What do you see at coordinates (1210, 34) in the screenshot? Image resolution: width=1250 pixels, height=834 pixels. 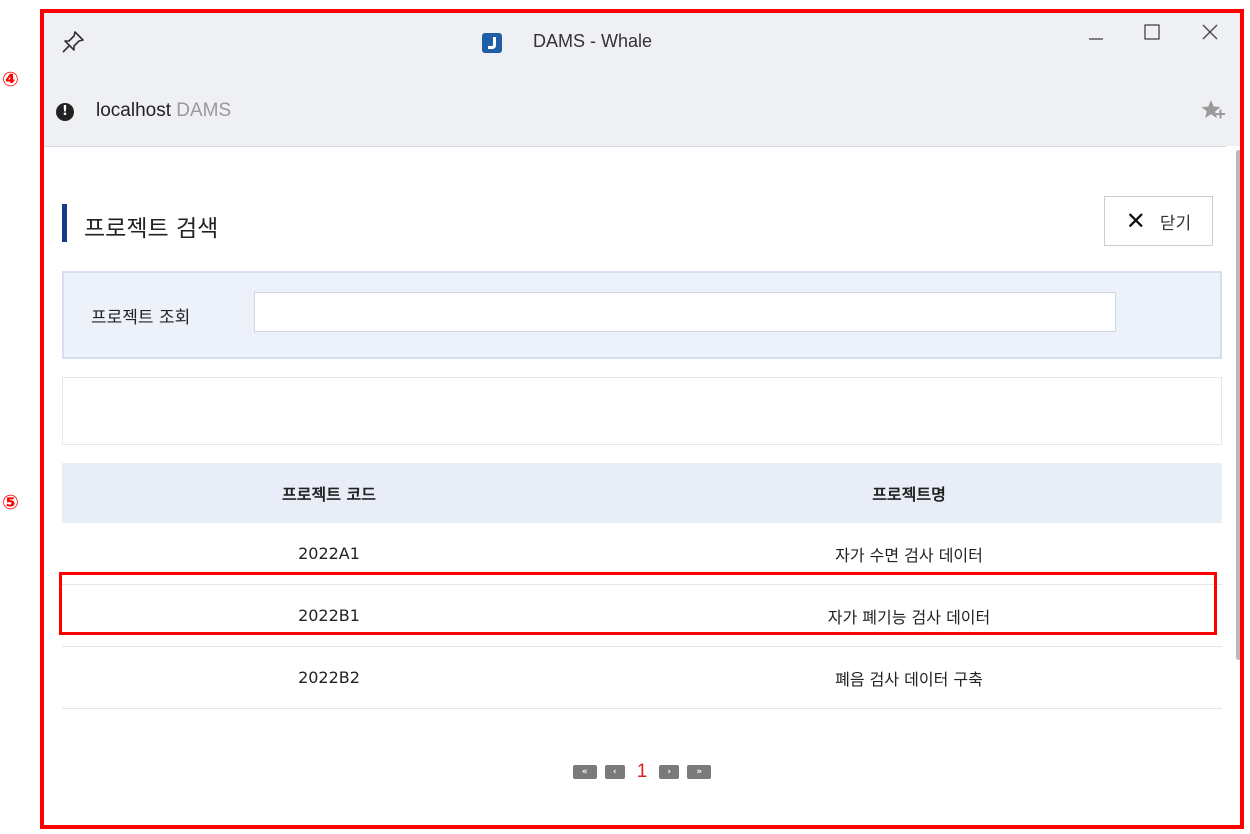 I see `close-icon` at bounding box center [1210, 34].